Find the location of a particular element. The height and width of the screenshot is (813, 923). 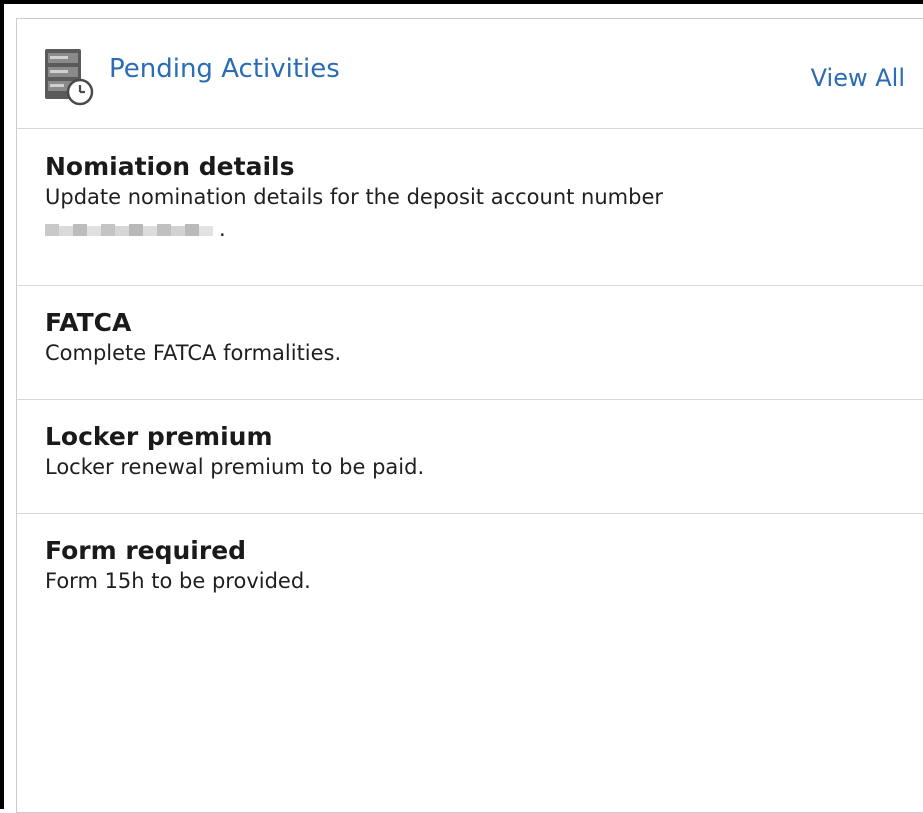

list-item-form-required: Form required Form 15h to be provided. is located at coordinates (470, 556).